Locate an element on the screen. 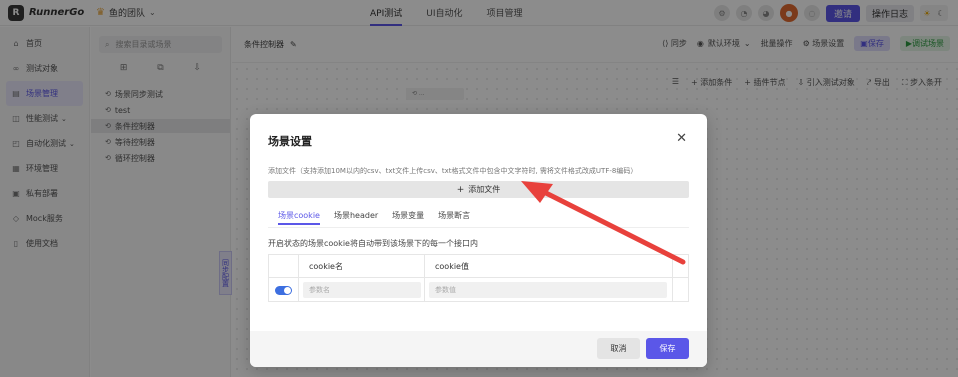  header-cell-actions is located at coordinates (680, 266).